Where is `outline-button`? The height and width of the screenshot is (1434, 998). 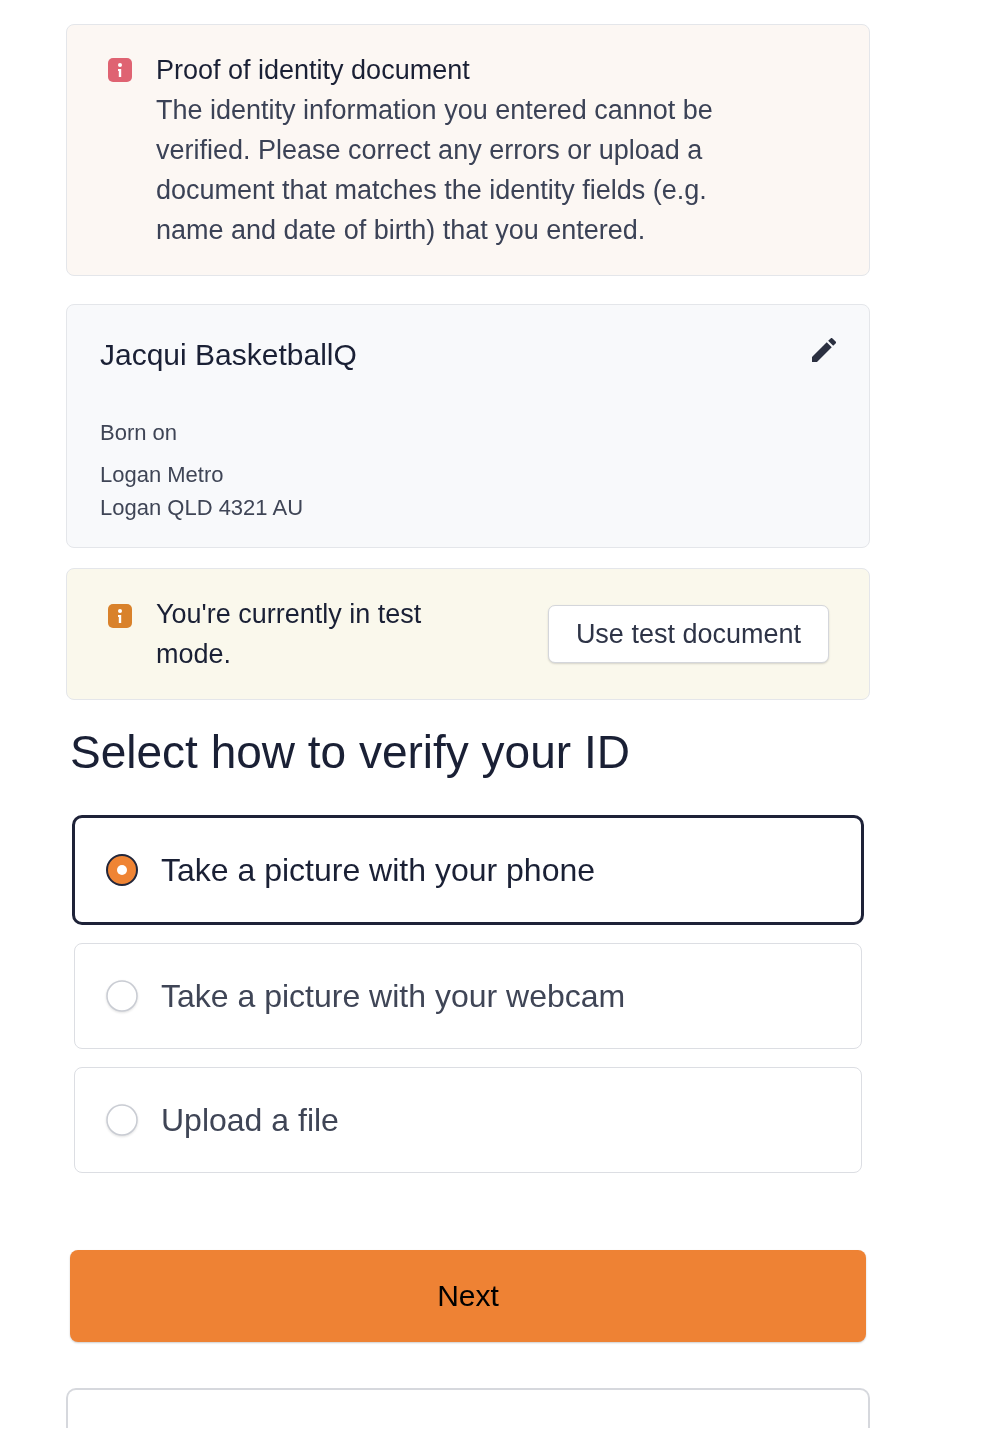 outline-button is located at coordinates (468, 1408).